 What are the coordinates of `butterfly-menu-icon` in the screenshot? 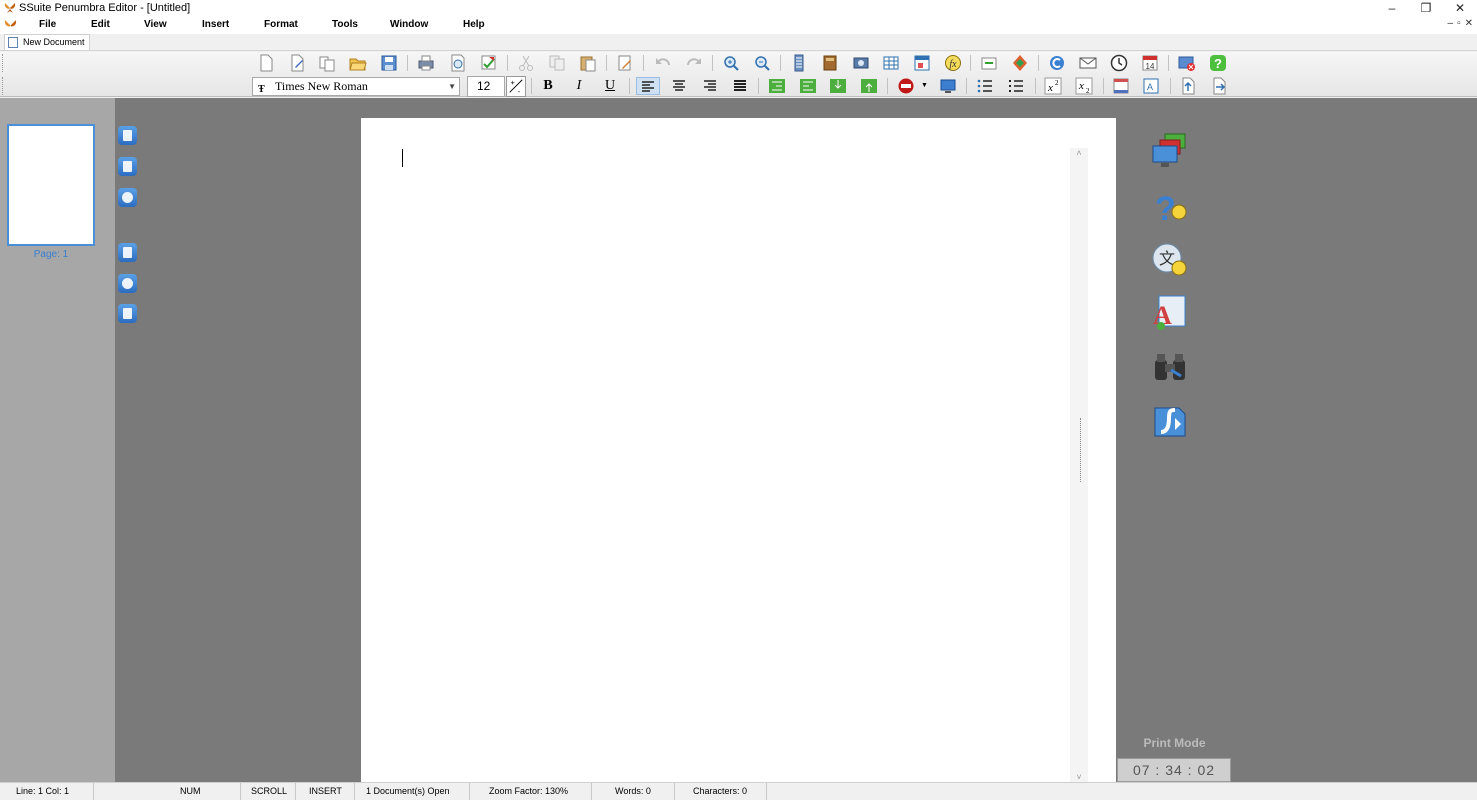 It's located at (10, 25).